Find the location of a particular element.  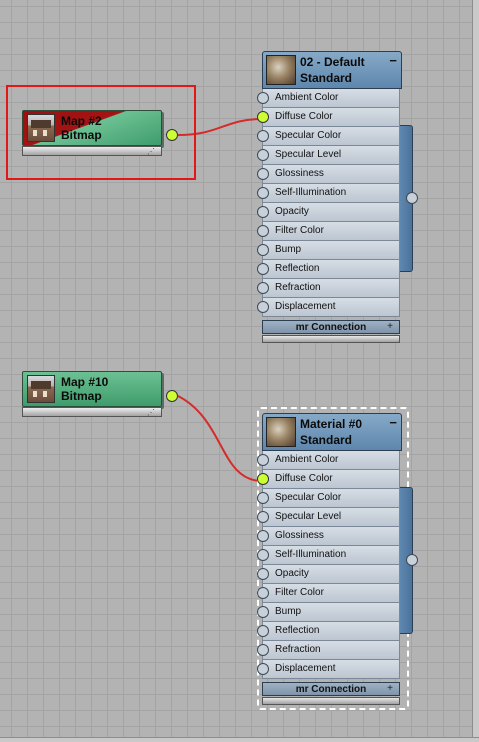

slot-label: Filter Color is located at coordinates (299, 230).